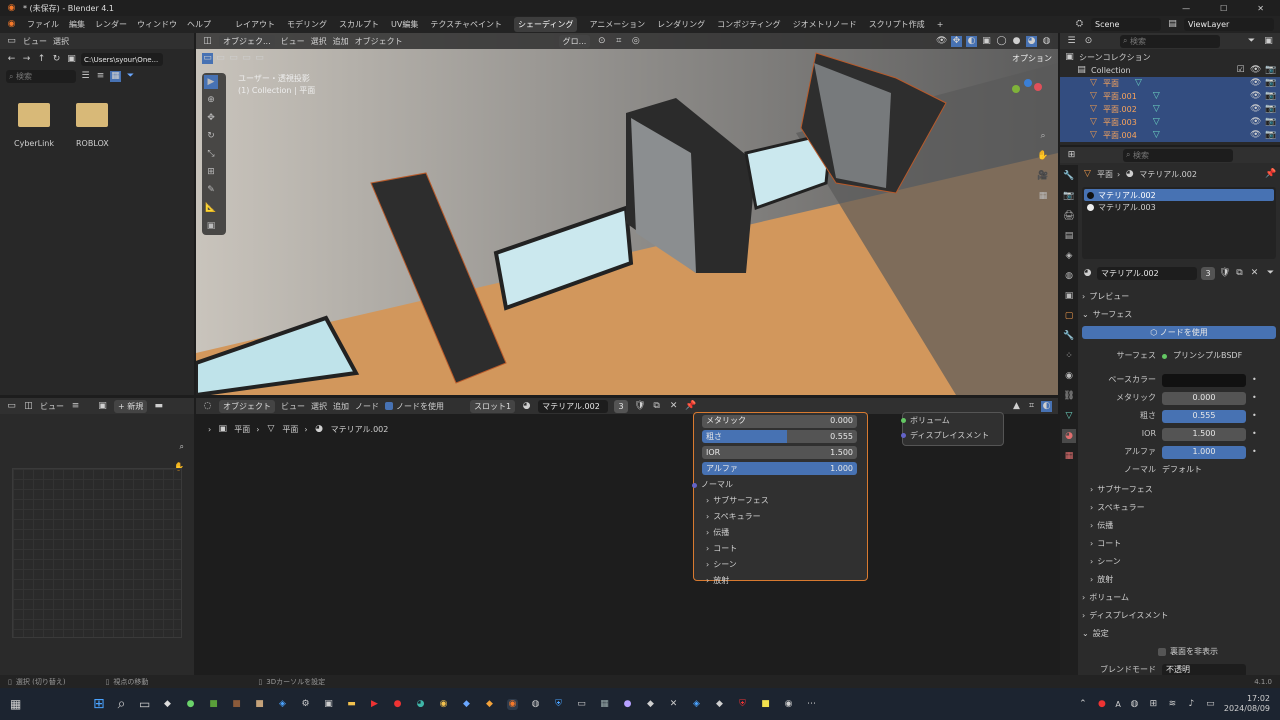 The height and width of the screenshot is (720, 1280). Describe the element at coordinates (1126, 24) in the screenshot. I see `scene-selector: Scene` at that location.